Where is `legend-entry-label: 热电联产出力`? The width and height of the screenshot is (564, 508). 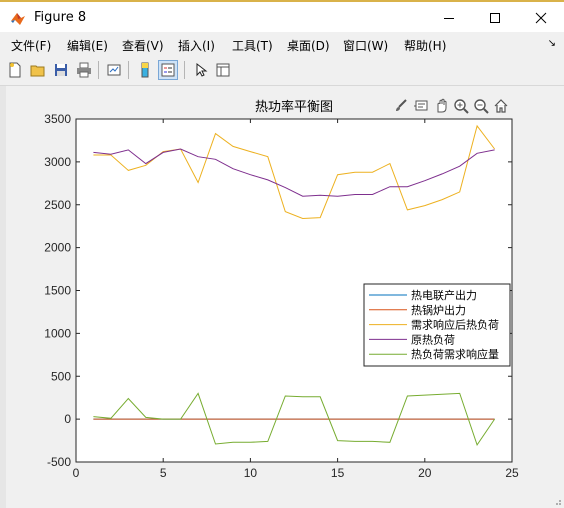 legend-entry-label: 热电联产出力 is located at coordinates (444, 295).